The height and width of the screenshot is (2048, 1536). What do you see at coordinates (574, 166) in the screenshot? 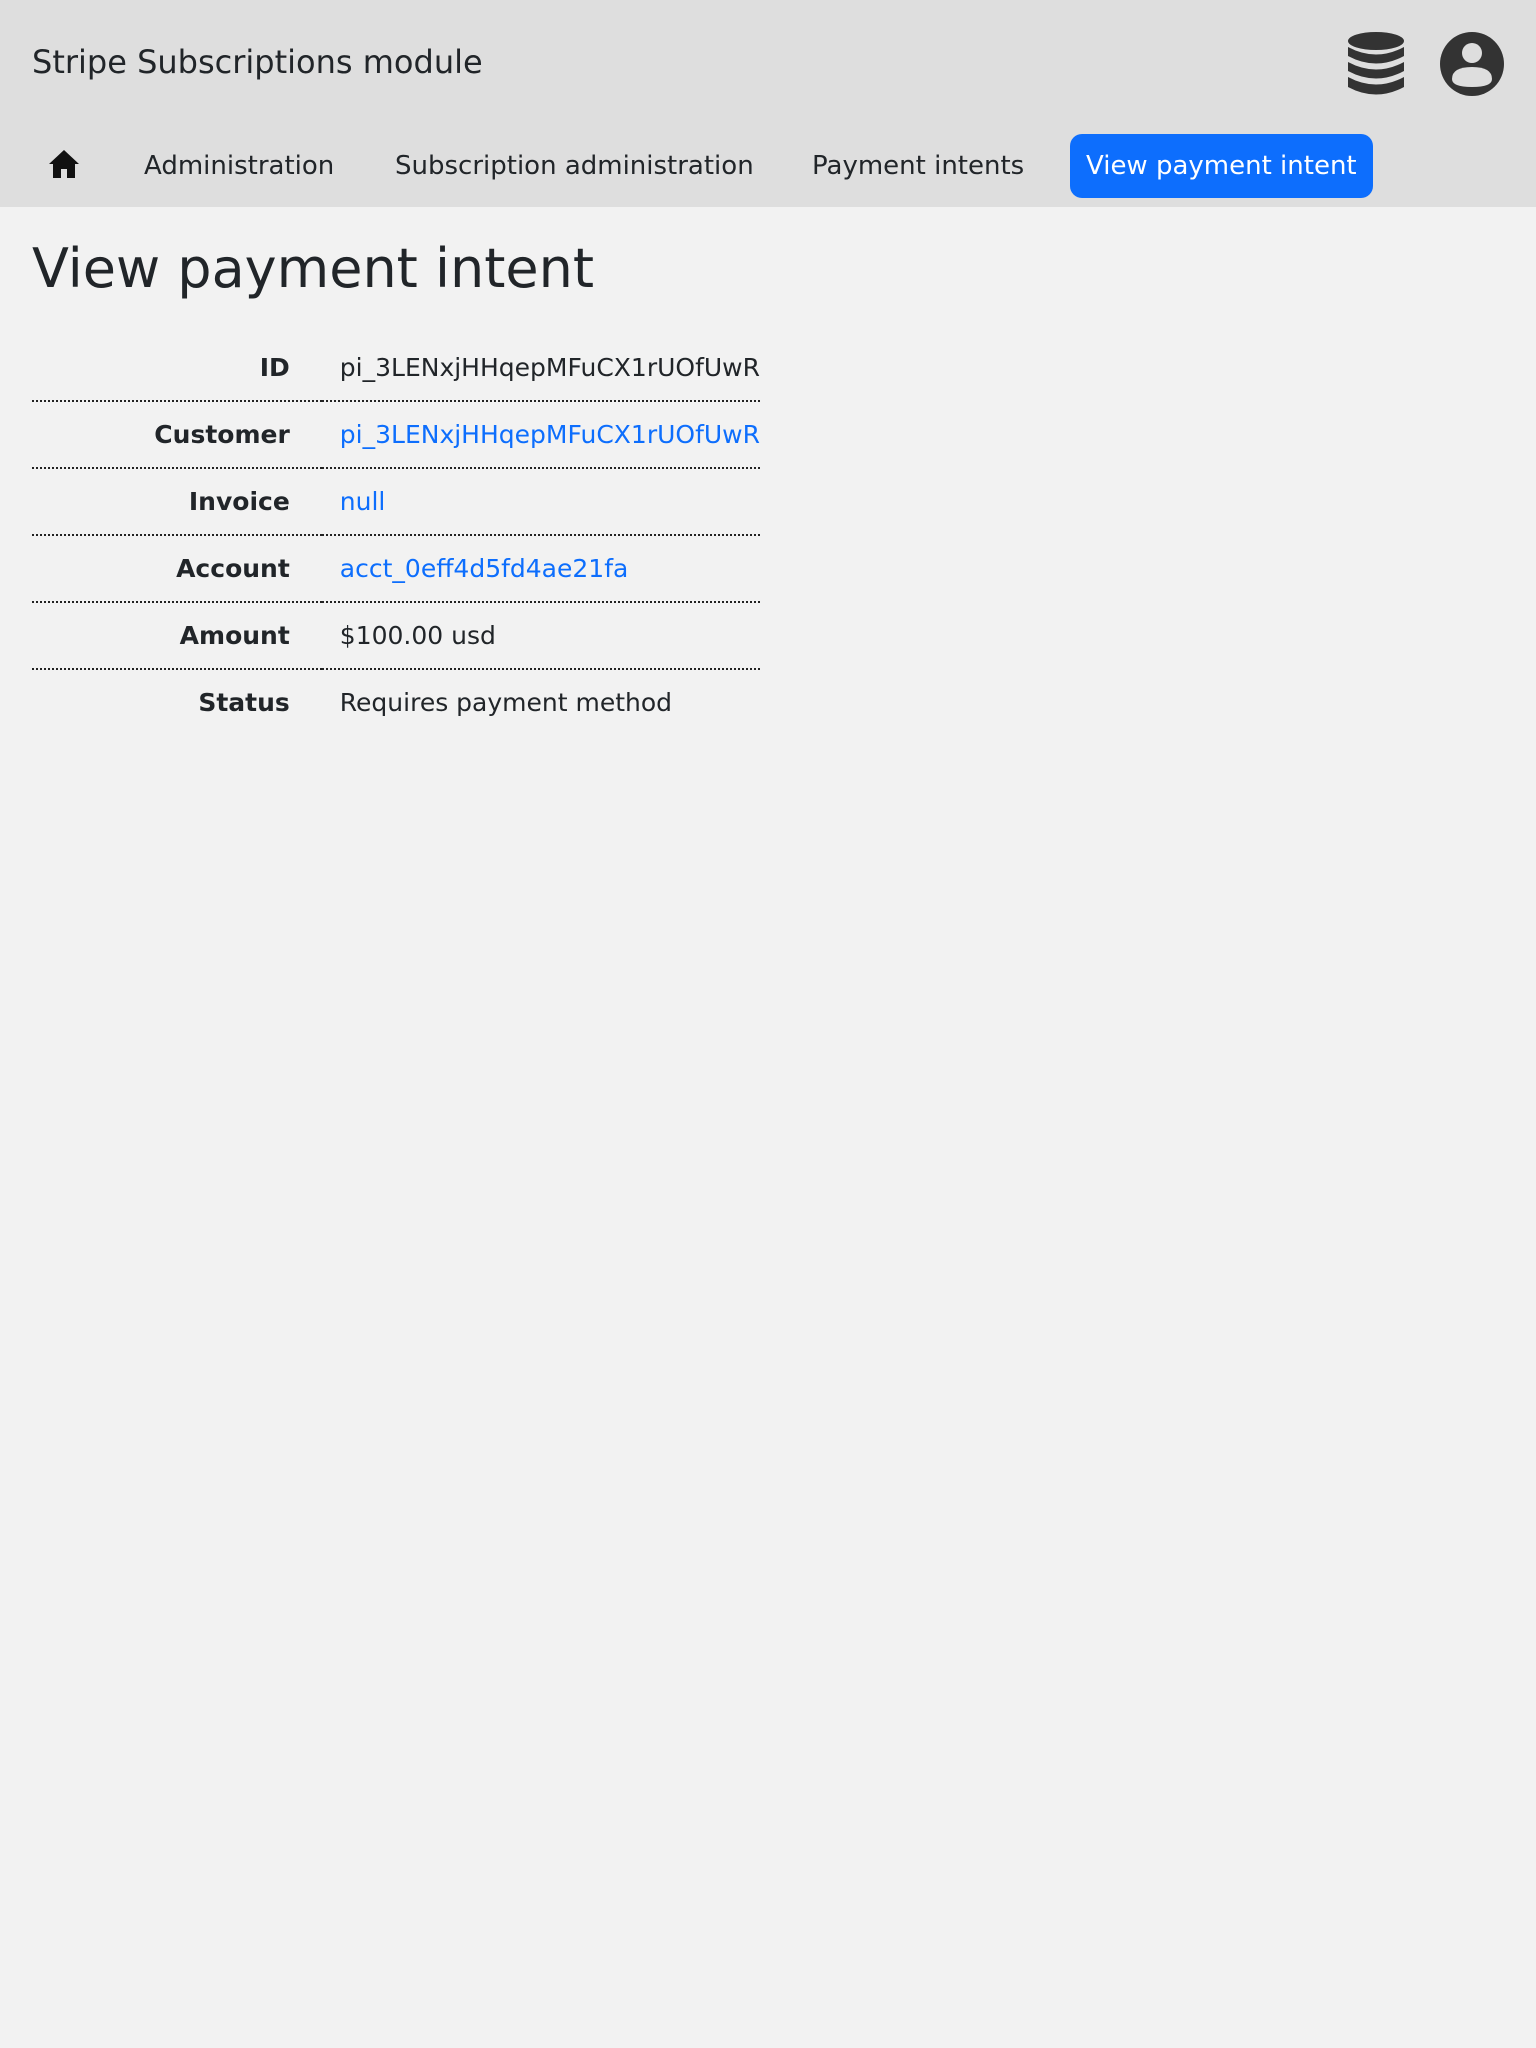
I see `nav-item-subscription-administration: Subscription administration` at bounding box center [574, 166].